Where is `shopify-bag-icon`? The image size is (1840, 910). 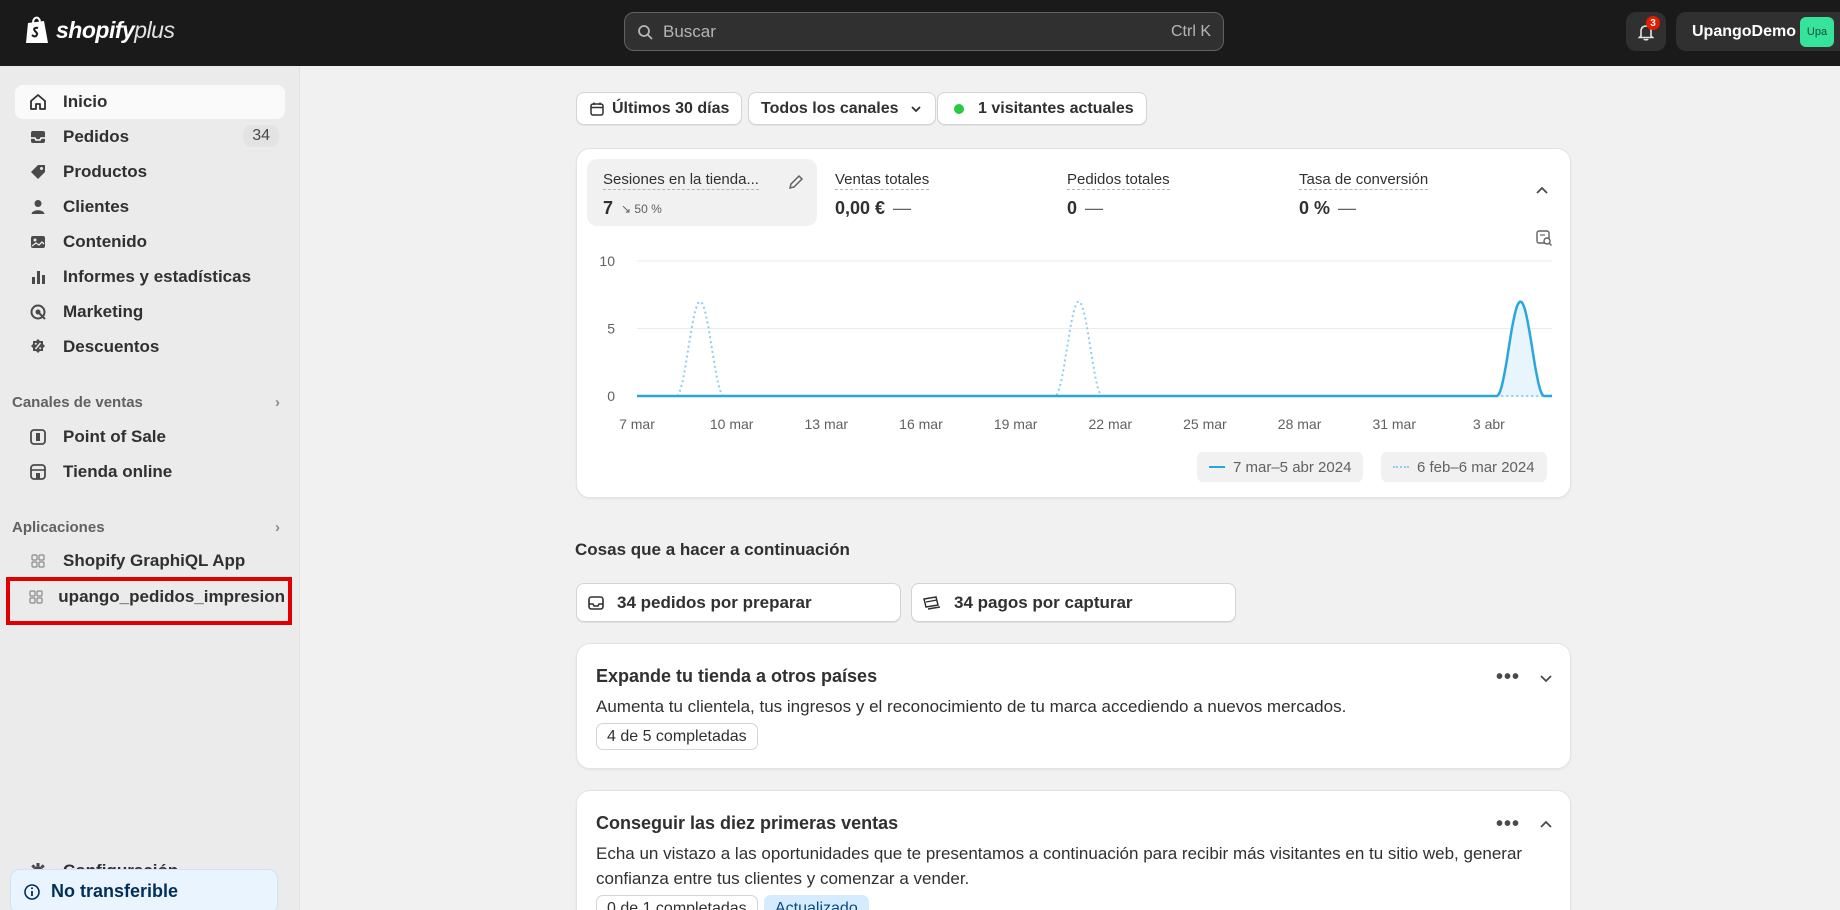 shopify-bag-icon is located at coordinates (37, 29).